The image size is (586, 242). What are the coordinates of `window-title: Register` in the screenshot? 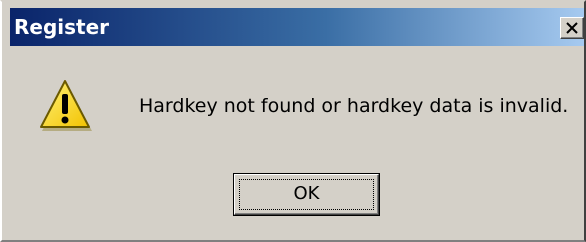 It's located at (62, 27).